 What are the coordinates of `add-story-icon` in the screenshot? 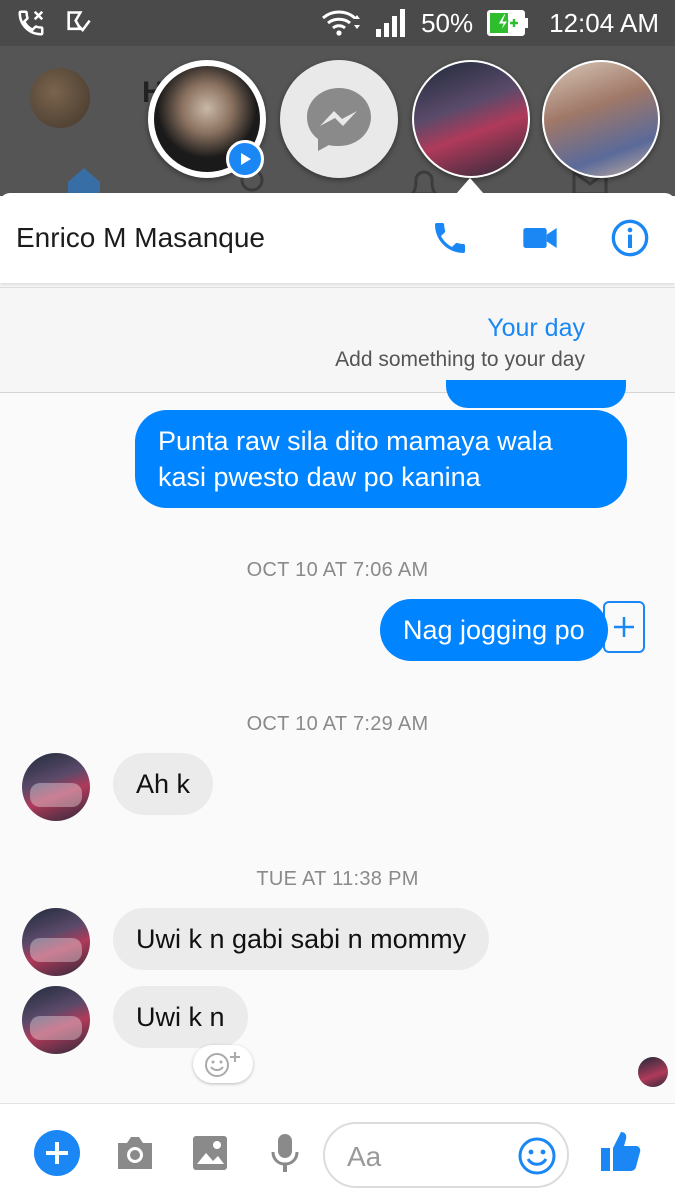 It's located at (624, 627).